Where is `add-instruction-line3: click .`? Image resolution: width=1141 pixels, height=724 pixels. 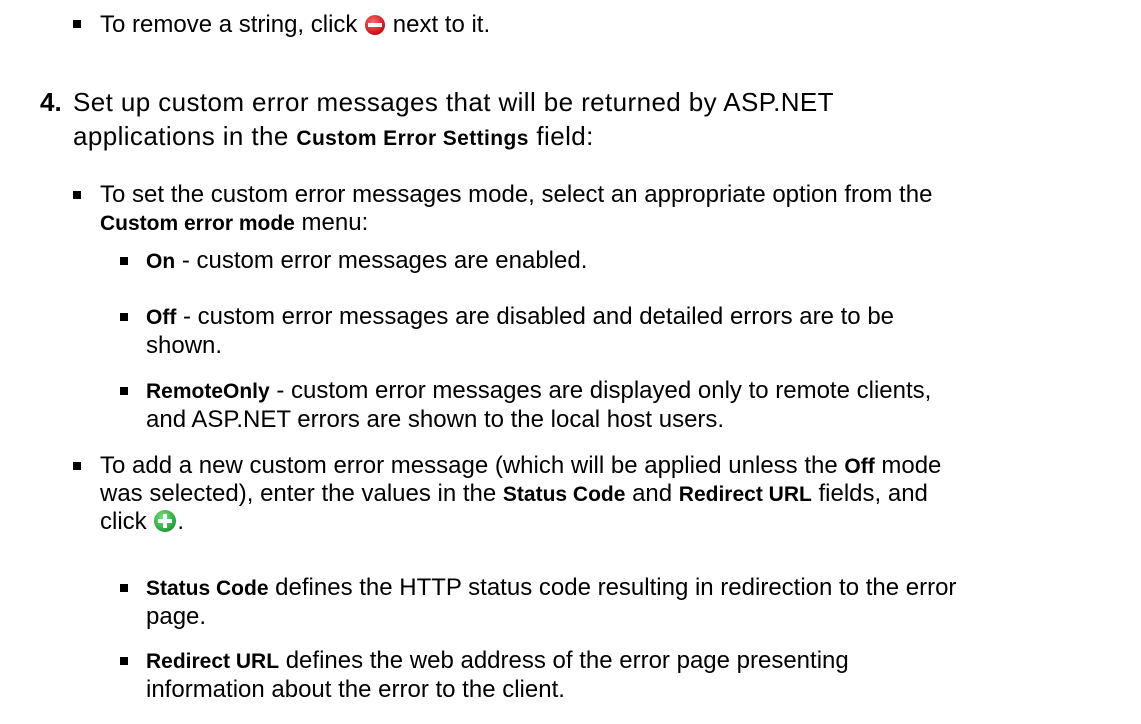 add-instruction-line3: click . is located at coordinates (142, 521).